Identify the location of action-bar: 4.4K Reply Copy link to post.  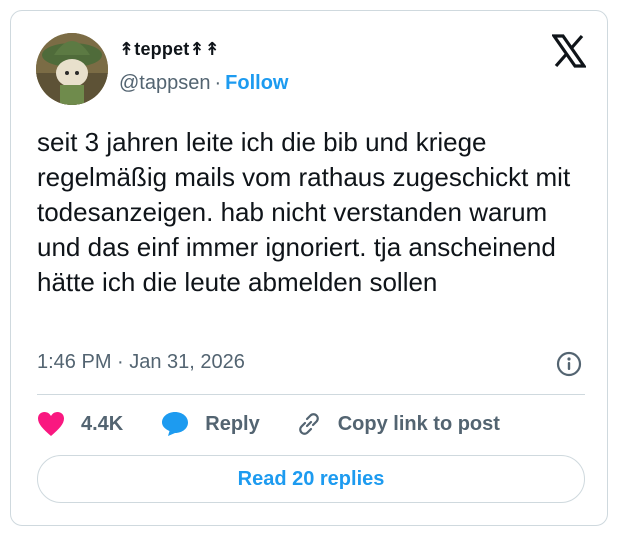
(268, 424).